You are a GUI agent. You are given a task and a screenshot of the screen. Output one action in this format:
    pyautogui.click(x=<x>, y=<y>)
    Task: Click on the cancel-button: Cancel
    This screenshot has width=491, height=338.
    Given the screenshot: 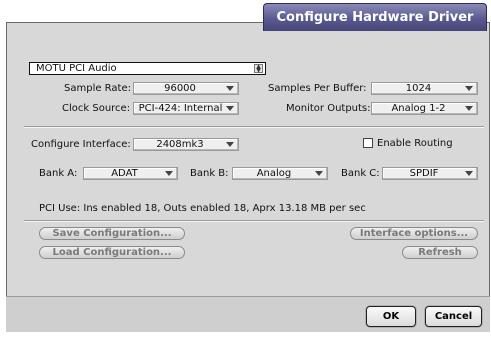 What is the action you would take?
    pyautogui.click(x=453, y=316)
    